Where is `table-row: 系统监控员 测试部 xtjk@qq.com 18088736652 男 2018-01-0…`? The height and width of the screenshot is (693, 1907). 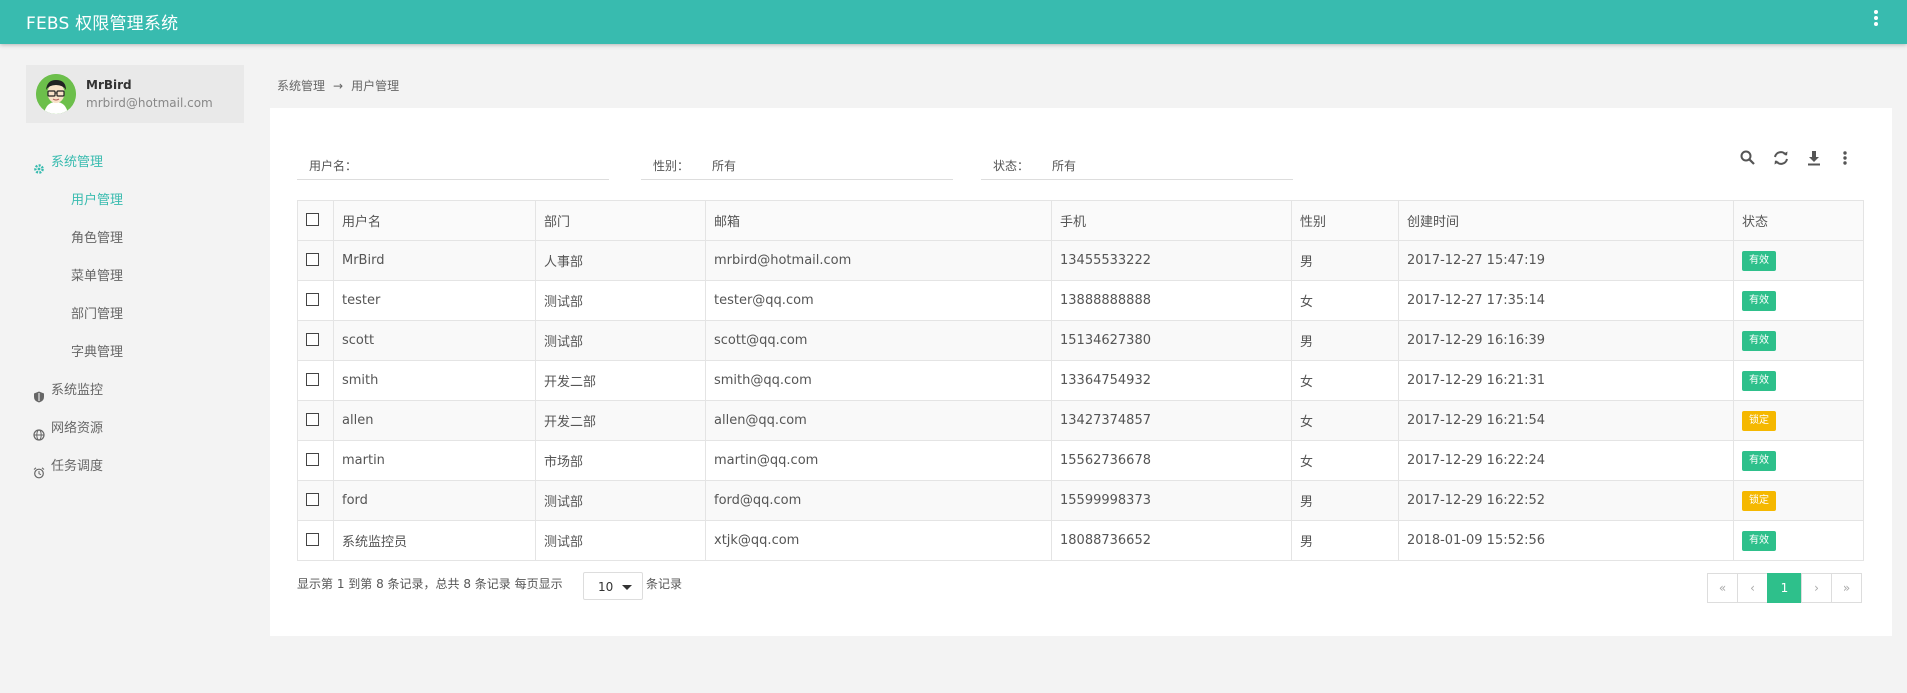
table-row: 系统监控员 测试部 xtjk@qq.com 18088736652 男 2018-01-0… is located at coordinates (1080, 540).